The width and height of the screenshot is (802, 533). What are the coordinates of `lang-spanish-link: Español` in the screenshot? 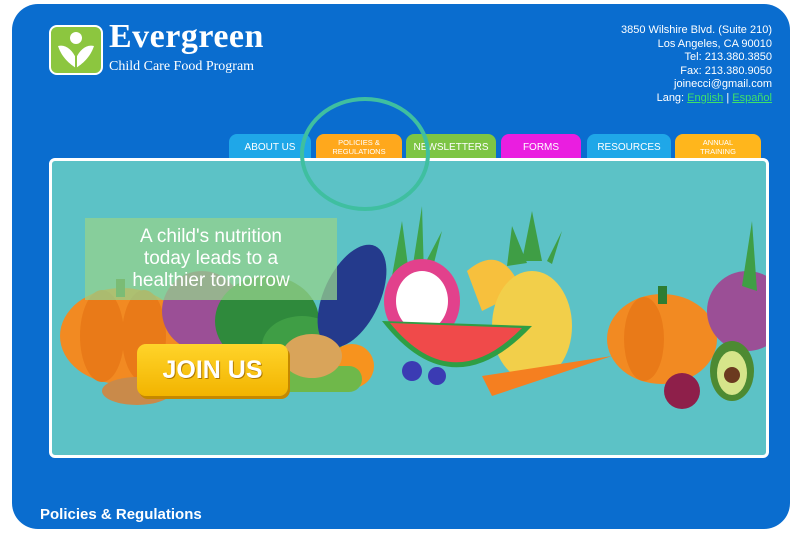 It's located at (752, 98).